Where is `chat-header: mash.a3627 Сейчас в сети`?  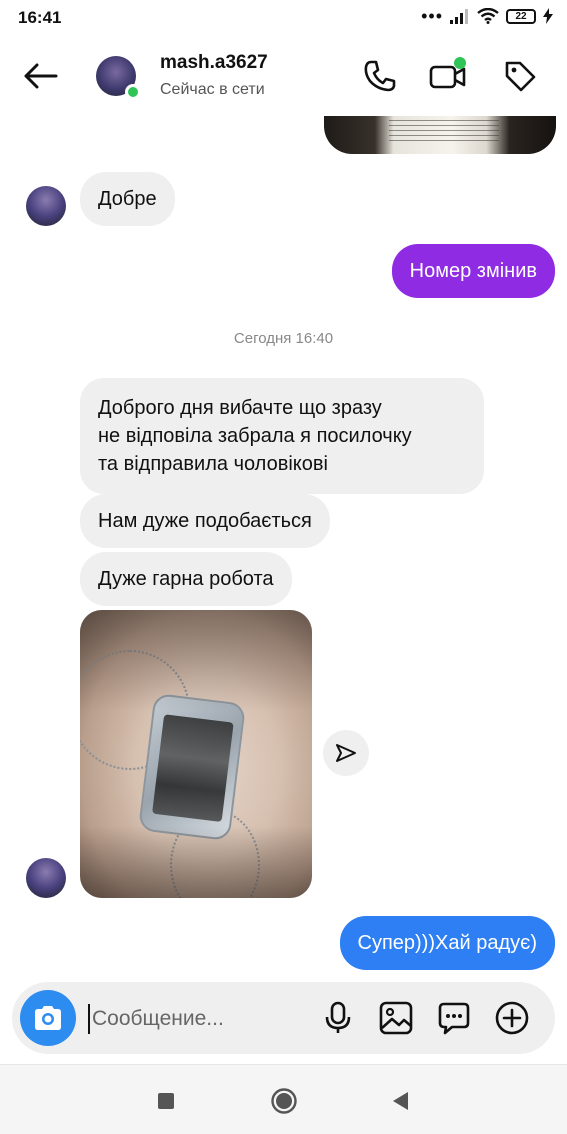
chat-header: mash.a3627 Сейчас в сети is located at coordinates (283, 76).